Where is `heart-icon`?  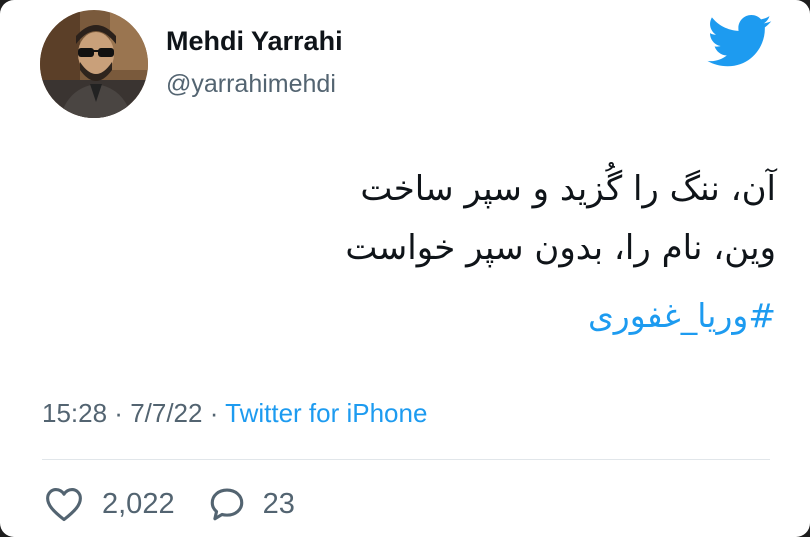 heart-icon is located at coordinates (64, 504).